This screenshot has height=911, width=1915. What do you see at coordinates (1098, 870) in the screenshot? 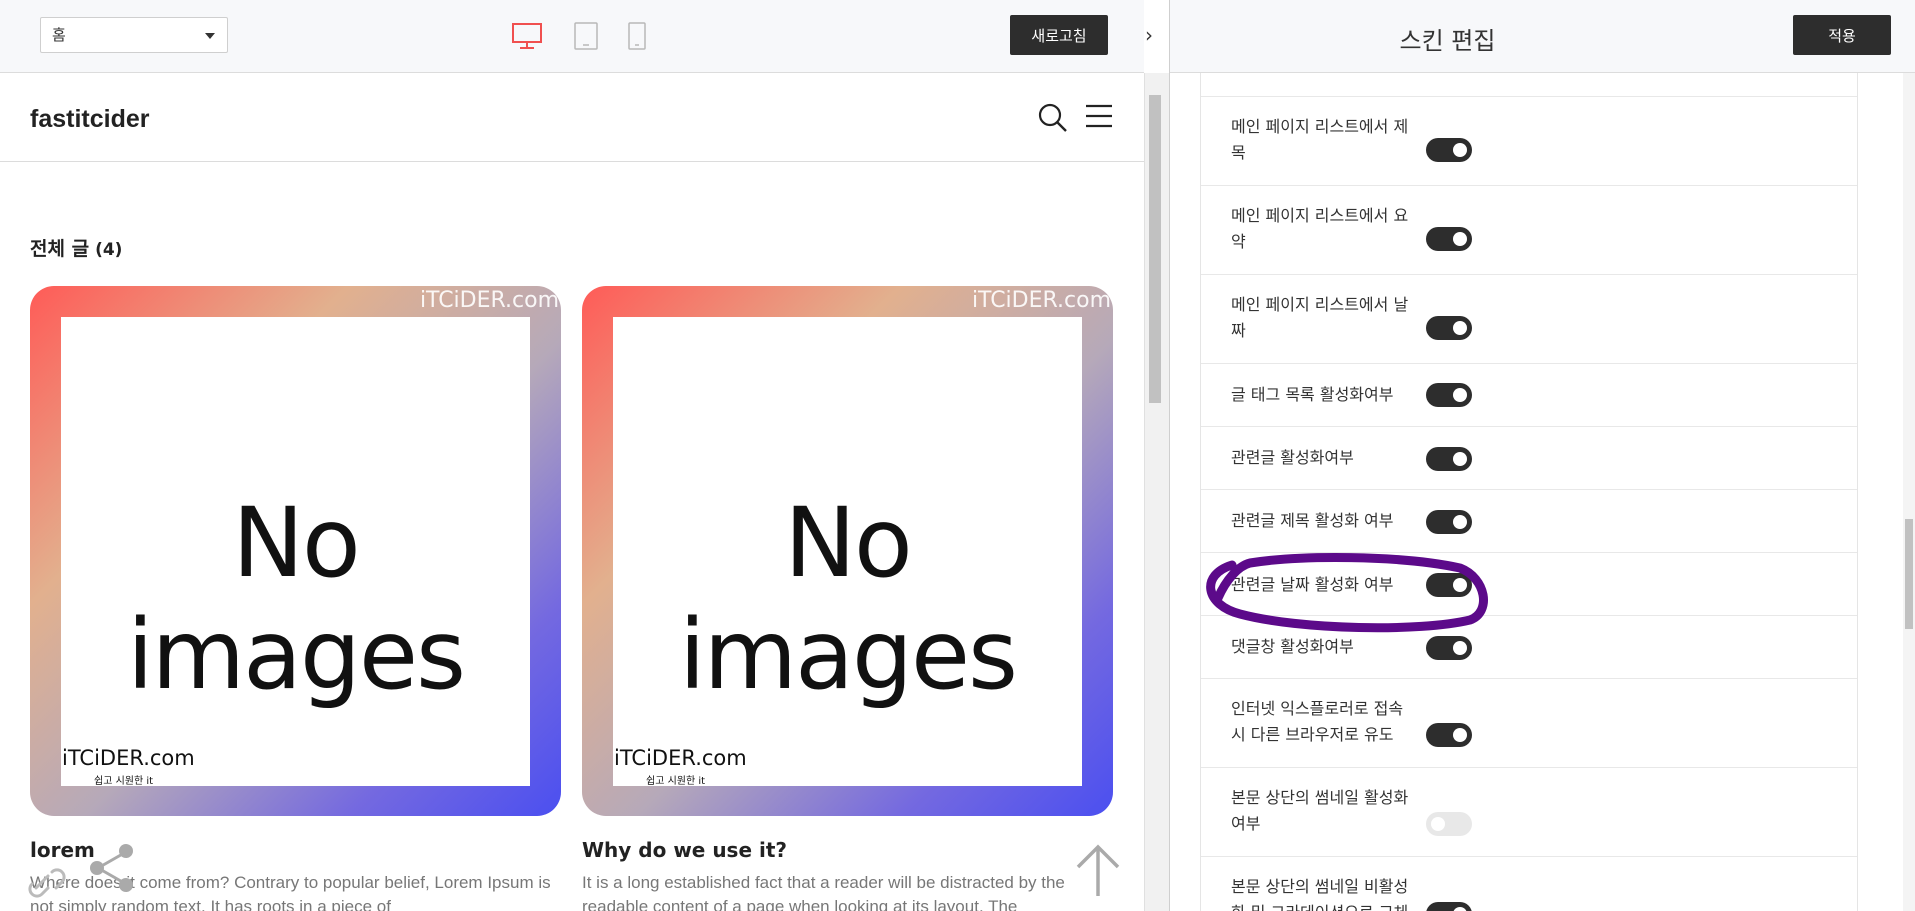
I see `scroll-top-icon` at bounding box center [1098, 870].